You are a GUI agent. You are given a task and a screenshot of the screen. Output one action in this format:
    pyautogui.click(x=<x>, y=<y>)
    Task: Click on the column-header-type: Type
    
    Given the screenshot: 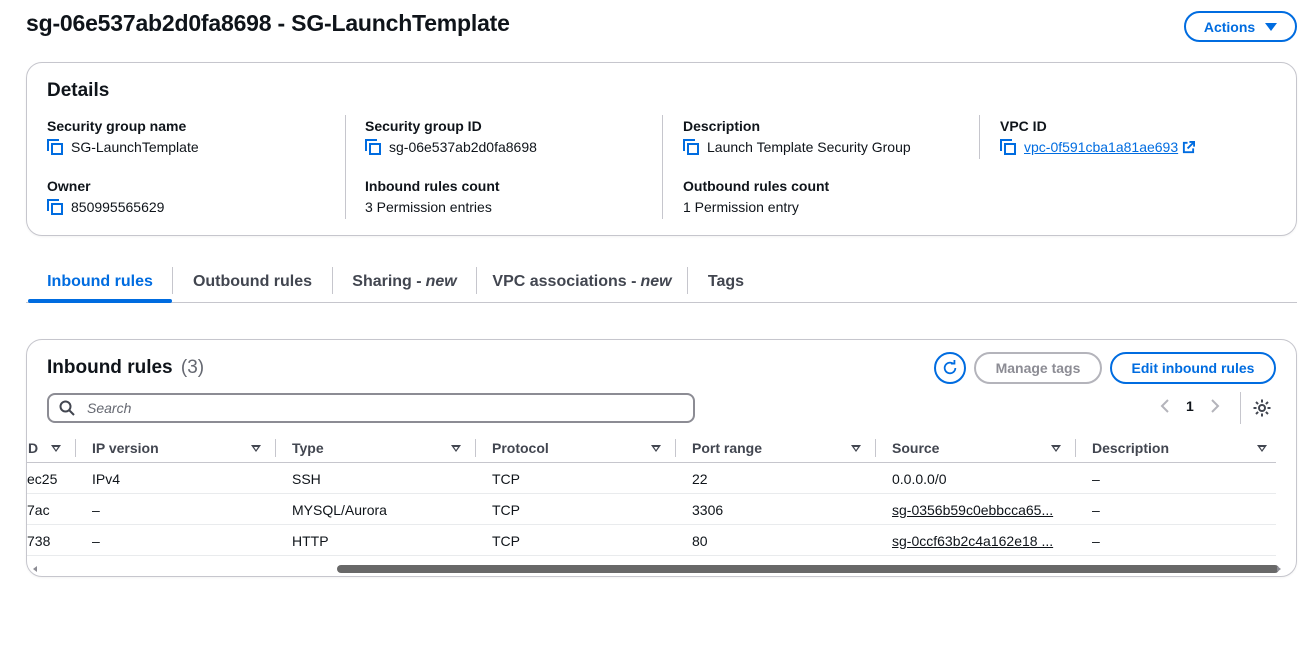 What is the action you would take?
    pyautogui.click(x=308, y=448)
    